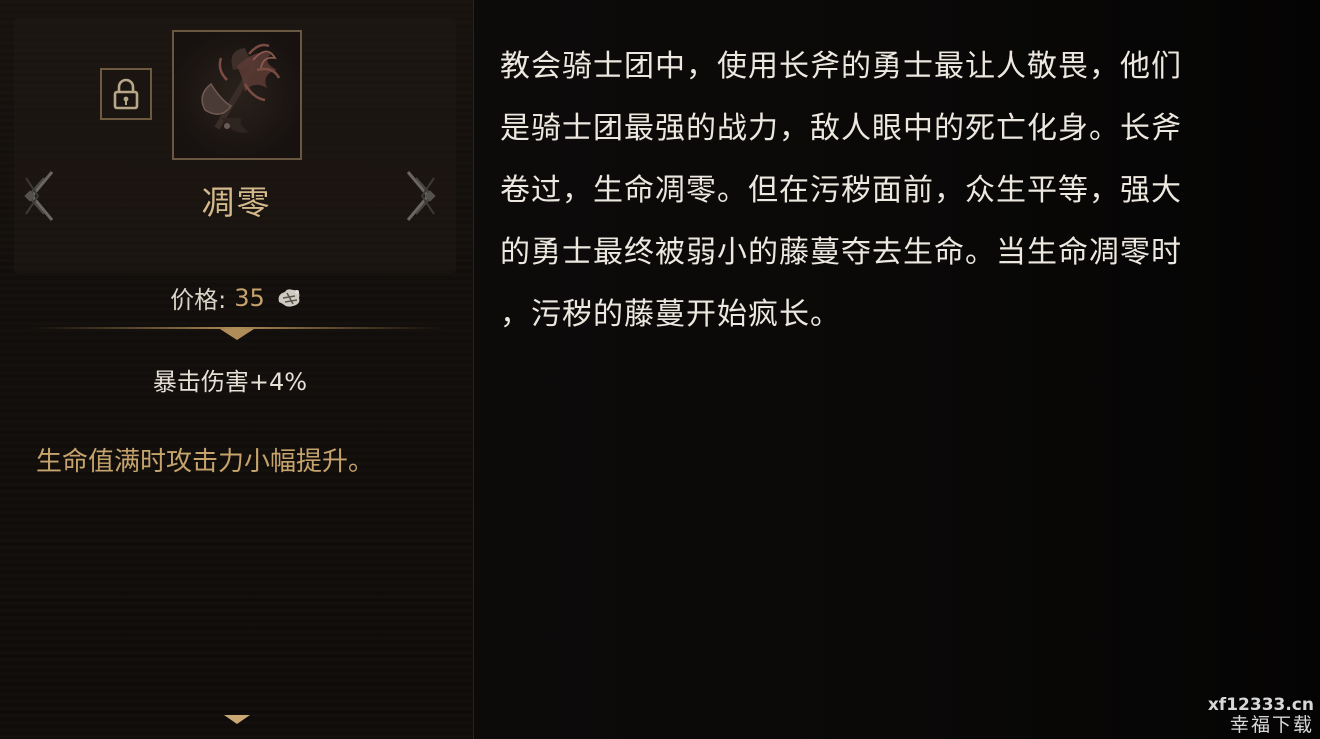 The image size is (1320, 739). I want to click on watermark: xf12333.cn 幸福下载, so click(1261, 715).